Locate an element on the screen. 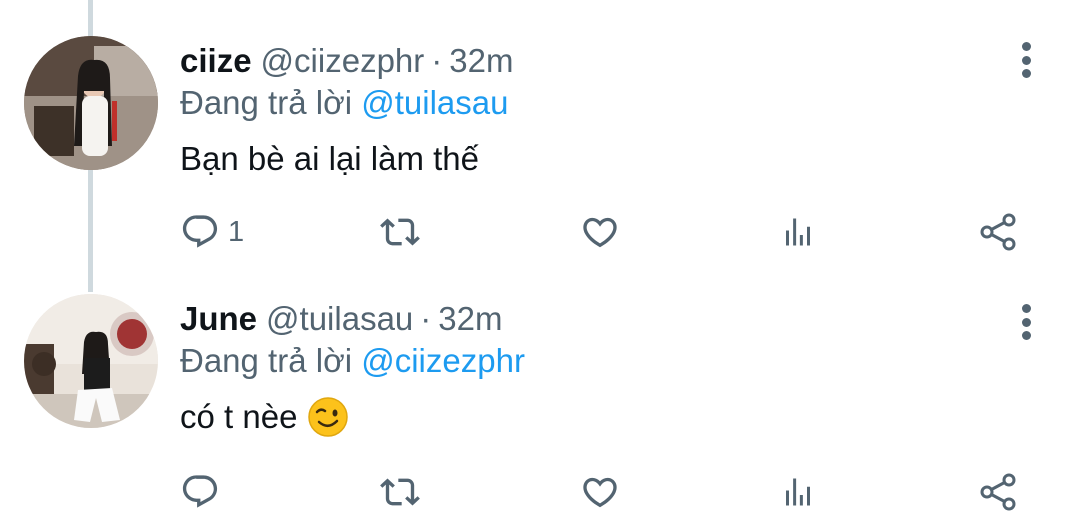 The width and height of the screenshot is (1080, 523). mention-link: @ciizezphr is located at coordinates (443, 360).